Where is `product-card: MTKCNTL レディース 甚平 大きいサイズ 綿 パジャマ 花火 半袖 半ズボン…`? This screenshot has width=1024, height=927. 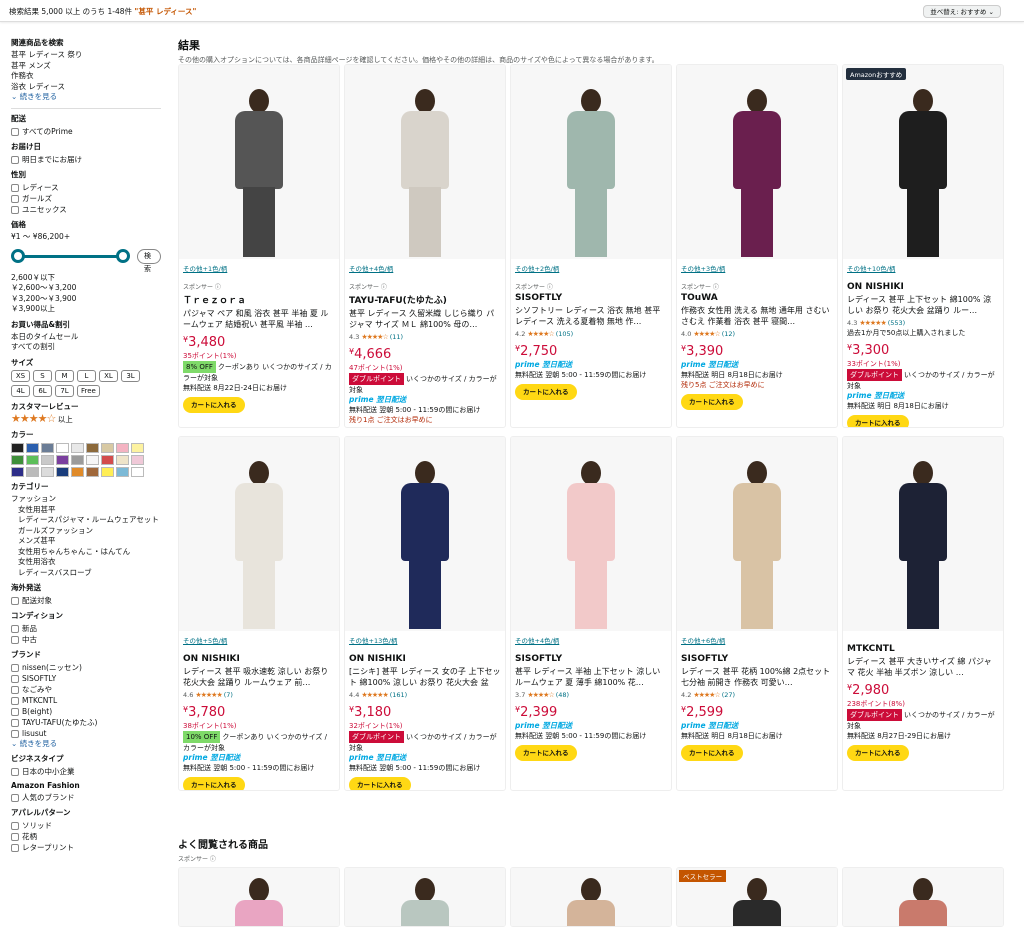 product-card: MTKCNTL レディース 甚平 大きいサイズ 綿 パジャマ 花火 半袖 半ズボン… is located at coordinates (923, 613).